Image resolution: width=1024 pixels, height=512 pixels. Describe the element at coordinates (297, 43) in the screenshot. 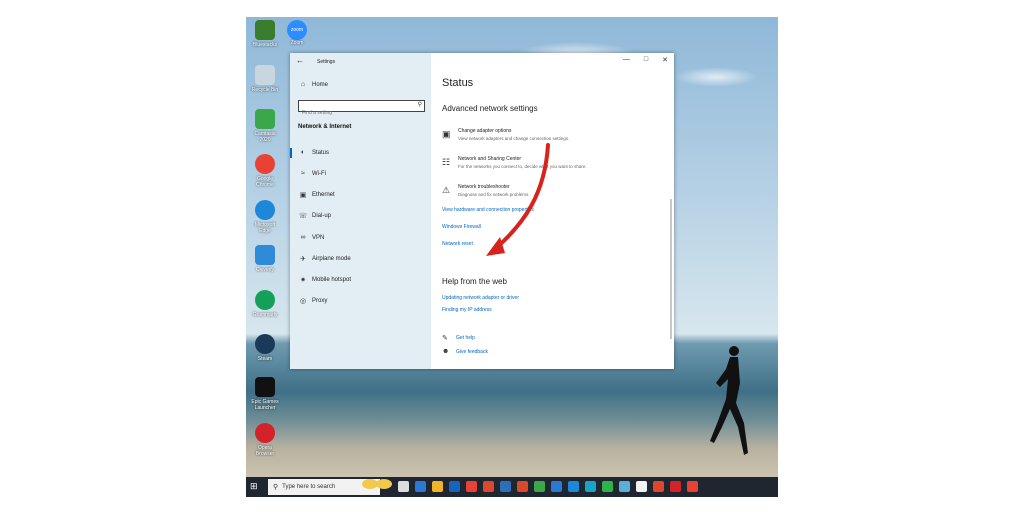

I see `zoom-label: Zoom` at that location.